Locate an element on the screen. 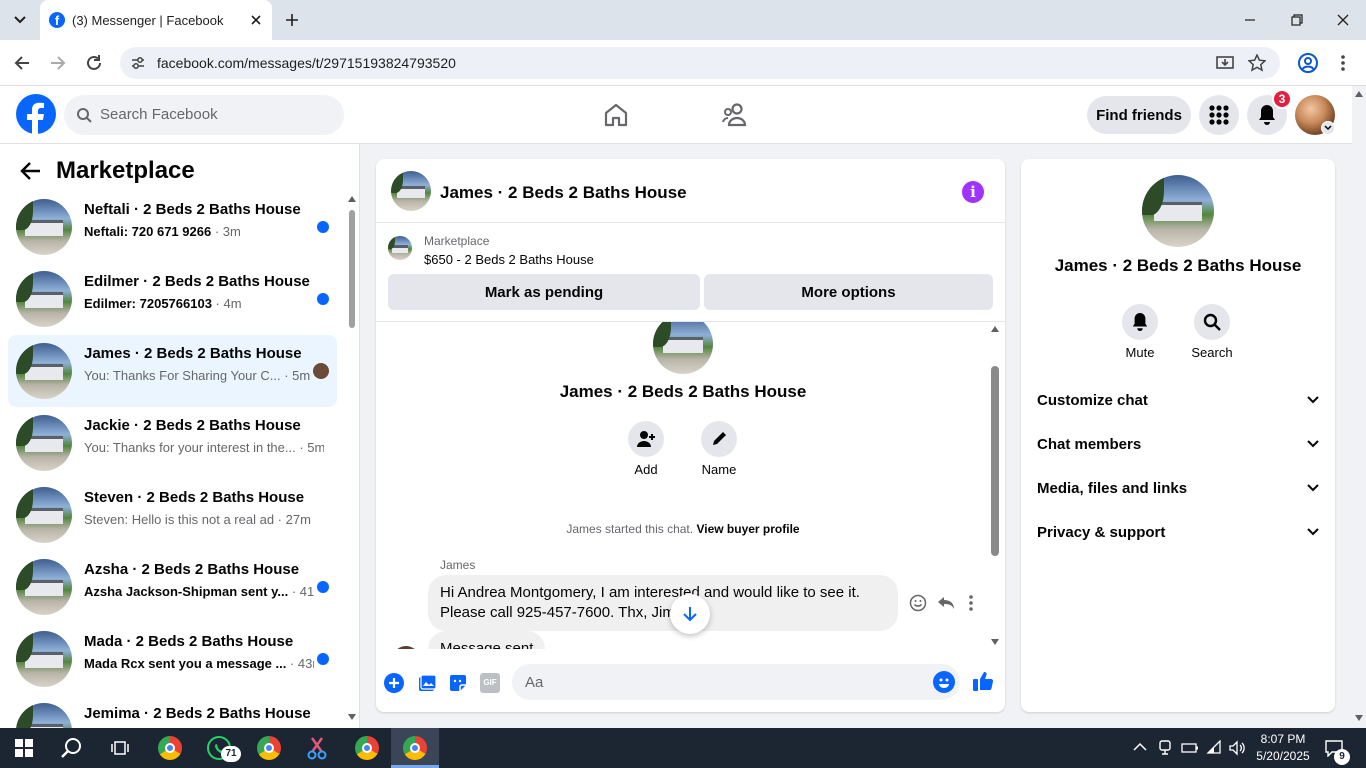 Image resolution: width=1366 pixels, height=768 pixels. profile-icon is located at coordinates (1308, 63).